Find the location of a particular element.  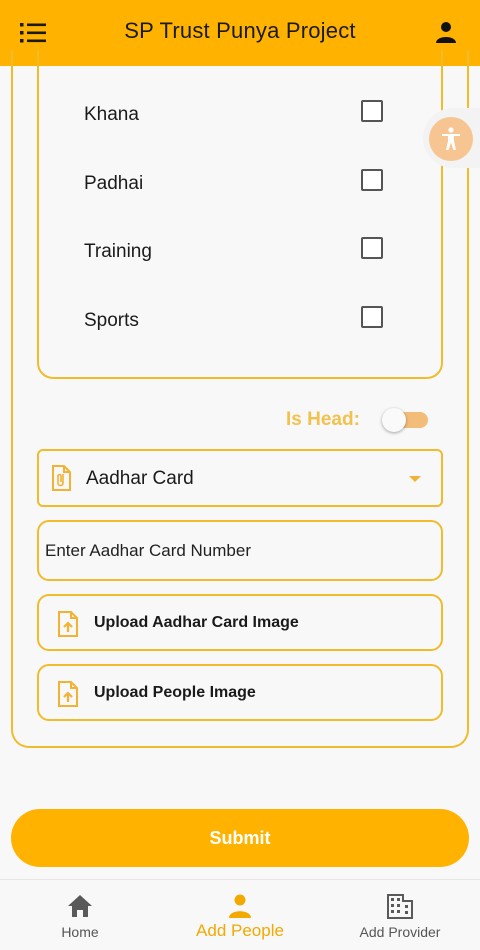

nav-item-add-people: Add People is located at coordinates (240, 915).